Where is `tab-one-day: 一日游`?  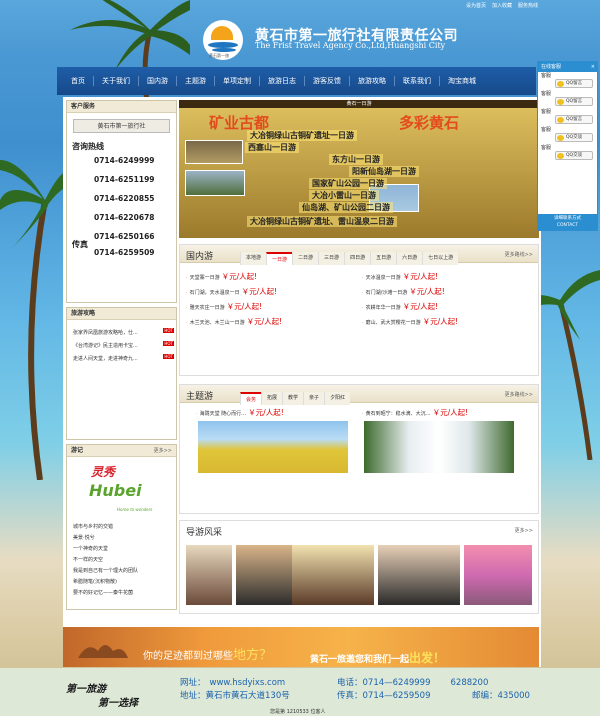 tab-one-day: 一日游 is located at coordinates (279, 258).